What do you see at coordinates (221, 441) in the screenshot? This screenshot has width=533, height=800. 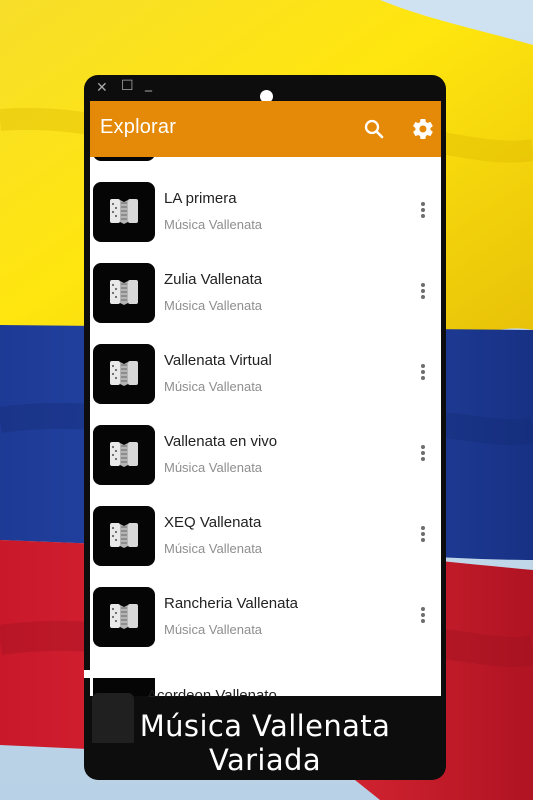 I see `item-title: Vallenata en vivo` at bounding box center [221, 441].